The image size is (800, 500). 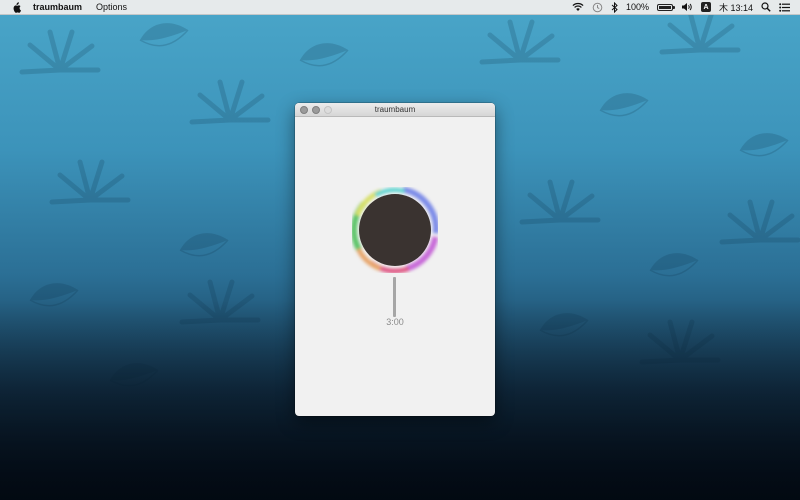 What do you see at coordinates (614, 7) in the screenshot?
I see `bluetooth-icon` at bounding box center [614, 7].